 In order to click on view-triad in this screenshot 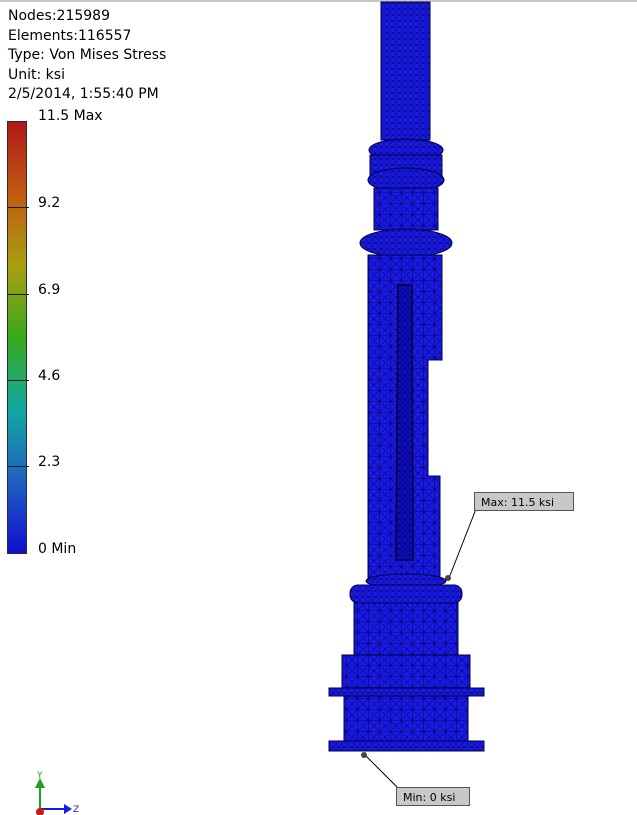, I will do `click(57, 791)`.